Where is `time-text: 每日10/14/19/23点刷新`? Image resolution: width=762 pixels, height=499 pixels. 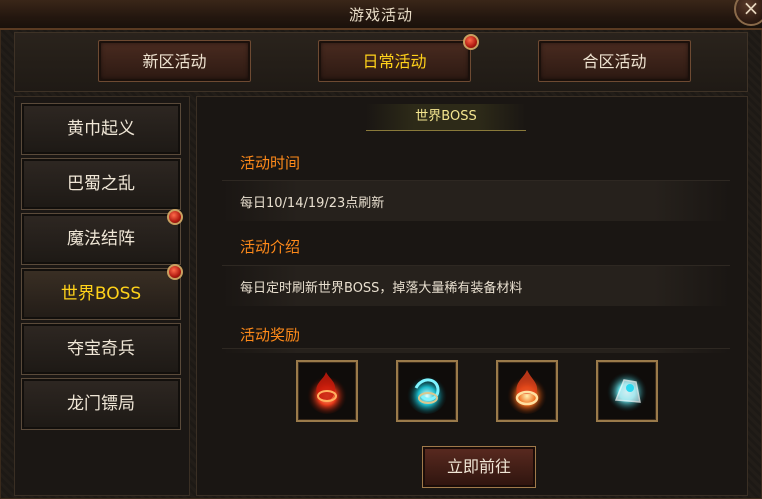 time-text: 每日10/14/19/23点刷新 is located at coordinates (312, 203).